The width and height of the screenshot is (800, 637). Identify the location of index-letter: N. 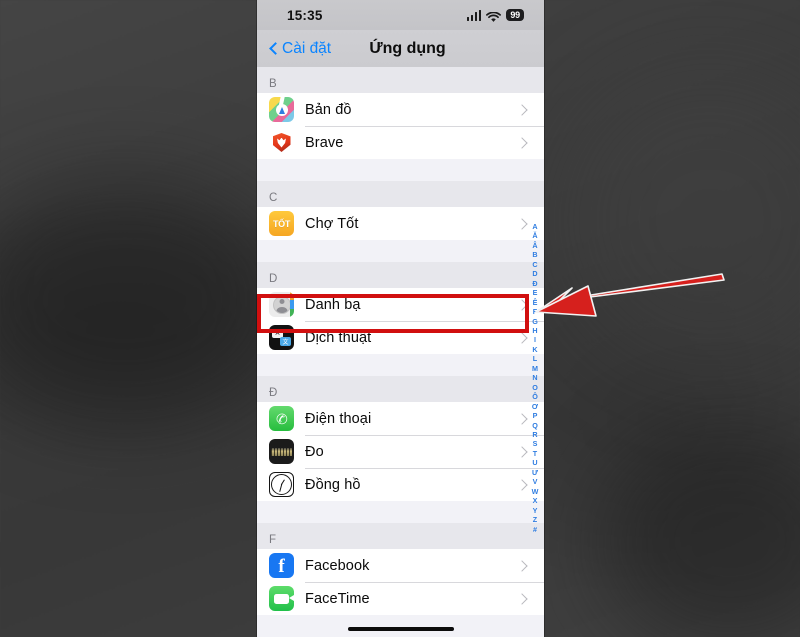
(534, 377).